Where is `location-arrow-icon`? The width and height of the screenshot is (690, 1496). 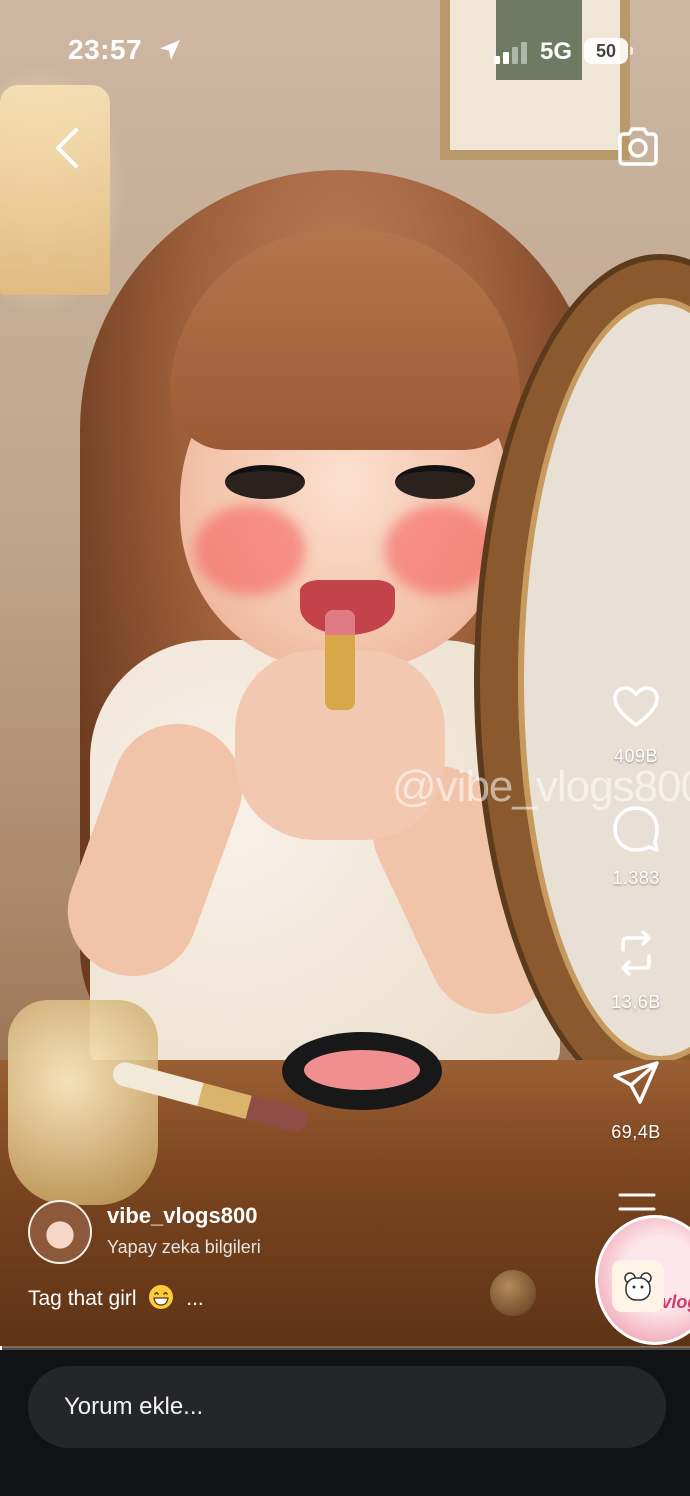
location-arrow-icon is located at coordinates (170, 50).